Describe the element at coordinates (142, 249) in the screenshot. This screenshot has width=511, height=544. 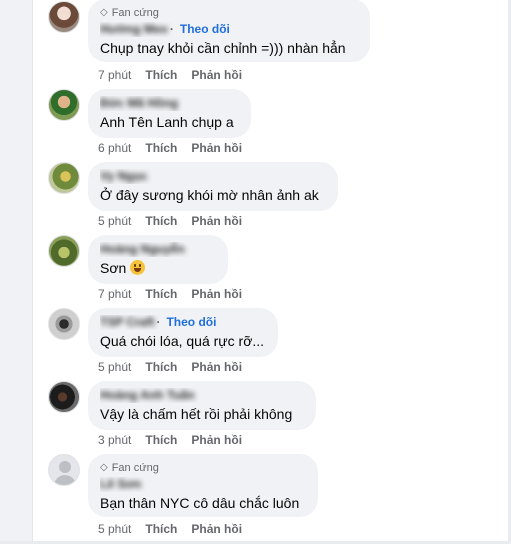
I see `author-name: Hoàng Nguyễn` at that location.